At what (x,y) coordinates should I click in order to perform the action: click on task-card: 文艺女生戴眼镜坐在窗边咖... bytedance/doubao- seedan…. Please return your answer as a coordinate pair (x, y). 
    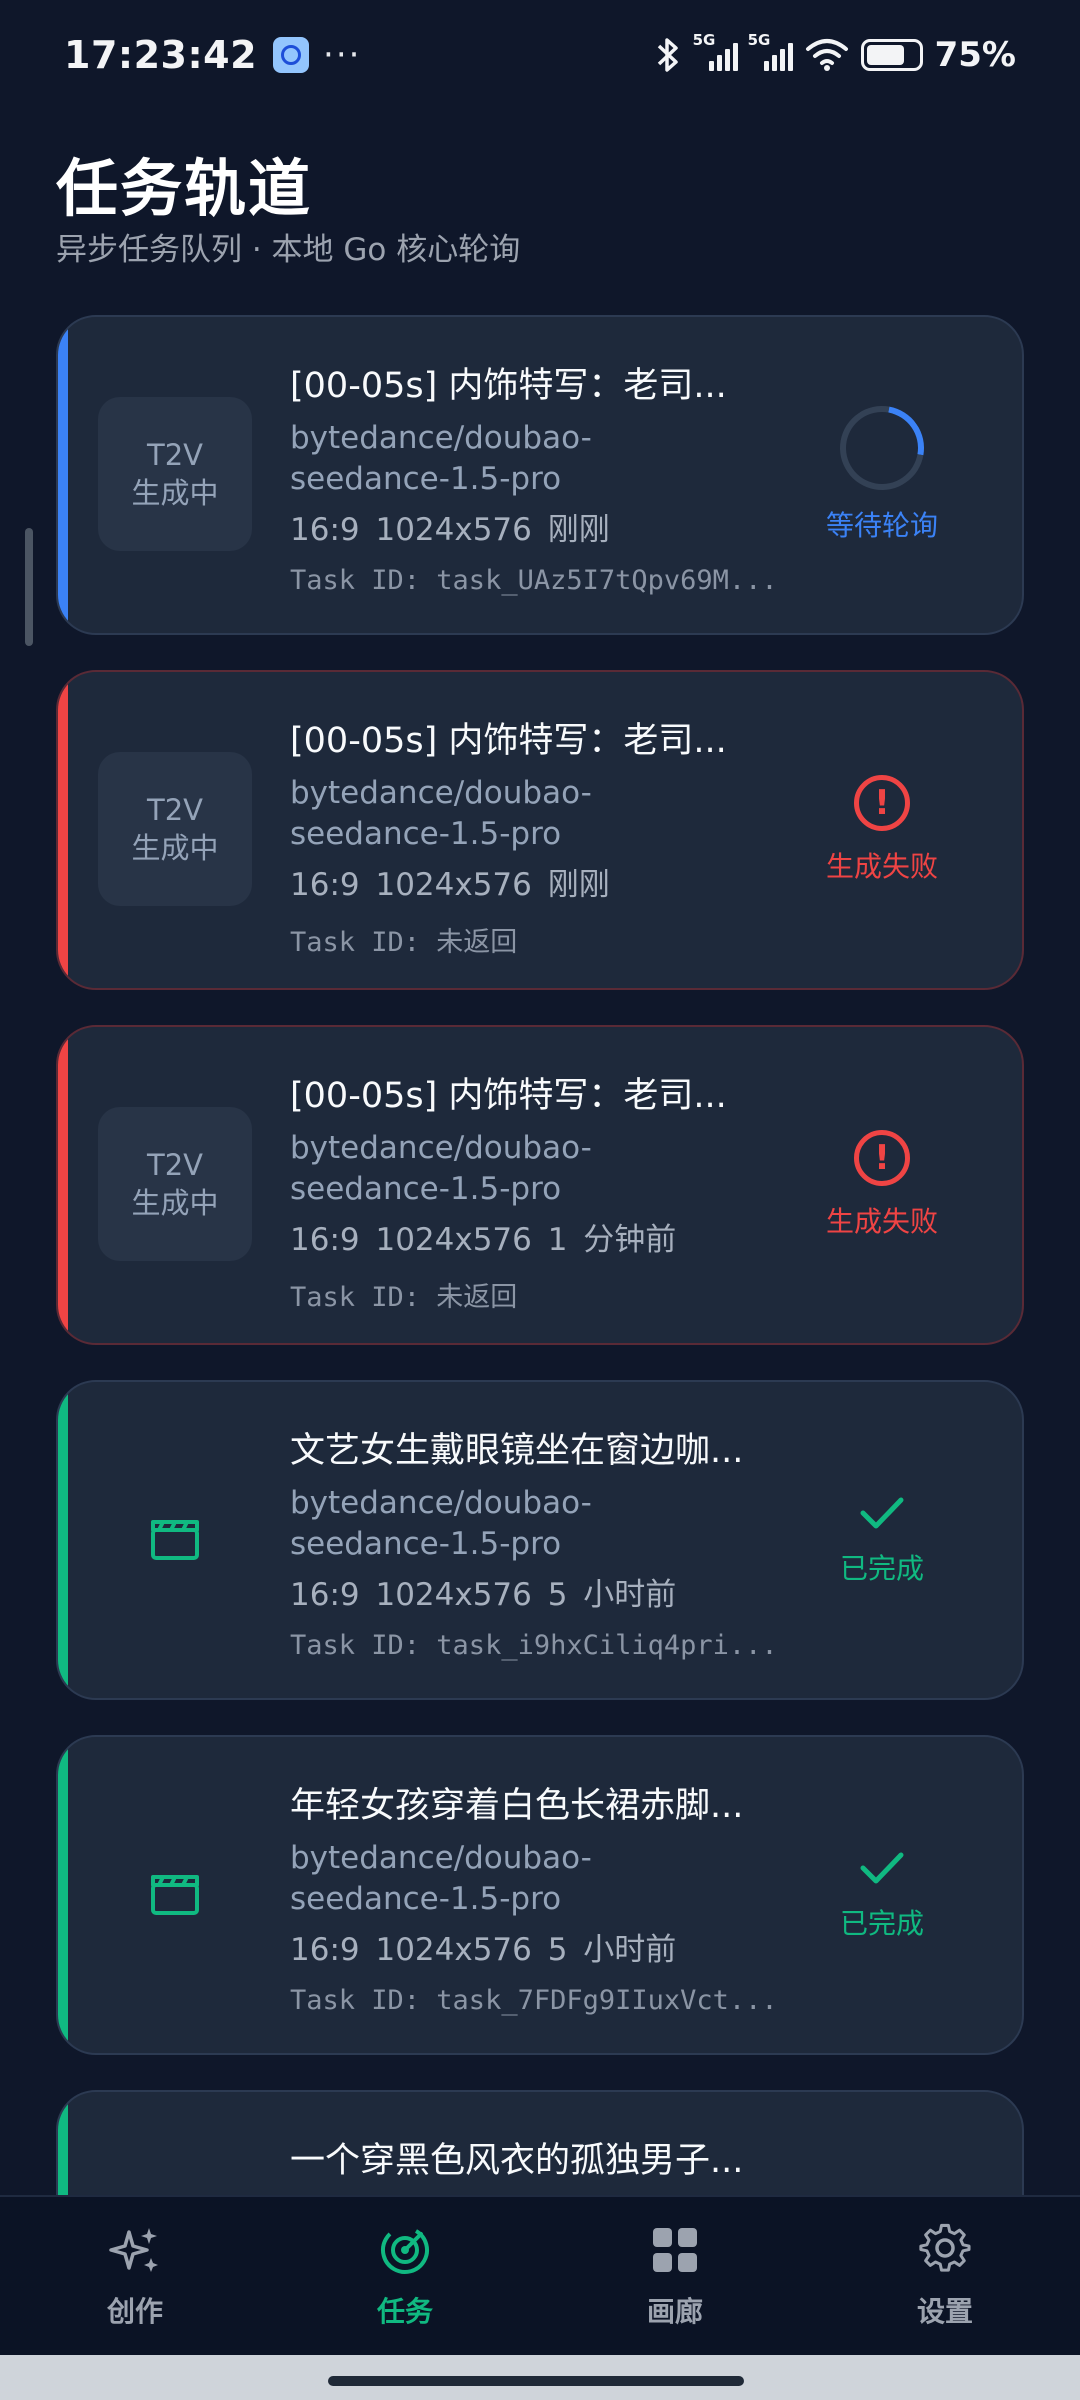
    Looking at the image, I should click on (540, 1540).